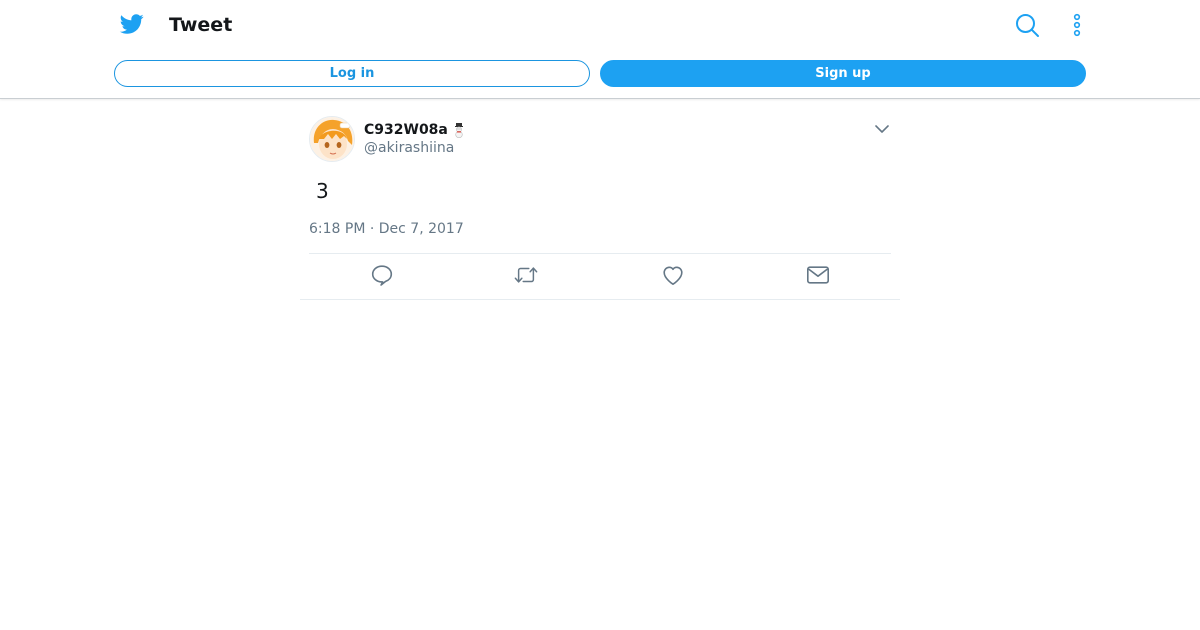 Image resolution: width=1200 pixels, height=630 pixels. What do you see at coordinates (322, 191) in the screenshot?
I see `tweet-text: 3` at bounding box center [322, 191].